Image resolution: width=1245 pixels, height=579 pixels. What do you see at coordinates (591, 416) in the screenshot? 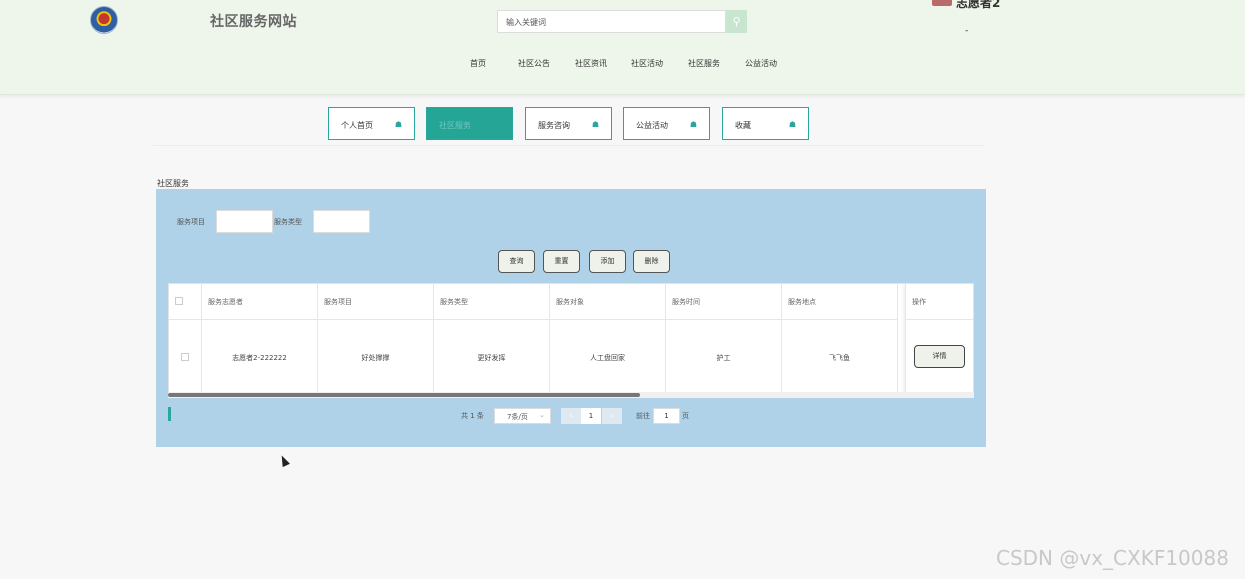
I see `current-page: 1` at bounding box center [591, 416].